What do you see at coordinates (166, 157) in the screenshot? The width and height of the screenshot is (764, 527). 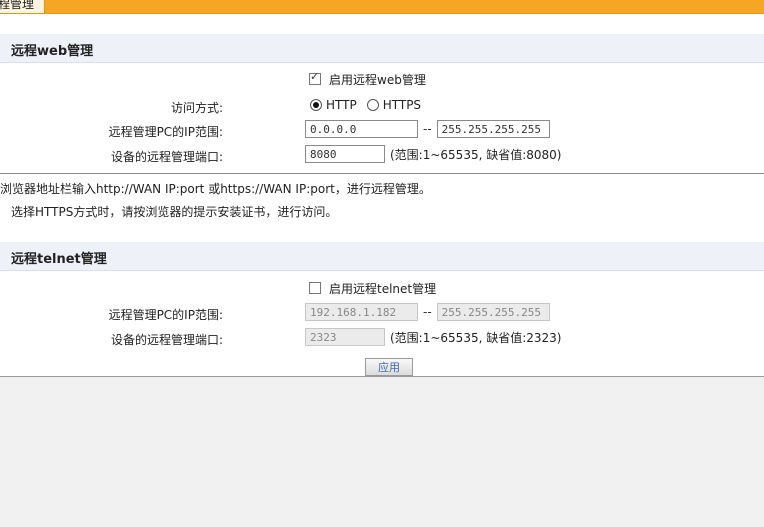 I see `web-port-label: 设备的远程管理端口:` at bounding box center [166, 157].